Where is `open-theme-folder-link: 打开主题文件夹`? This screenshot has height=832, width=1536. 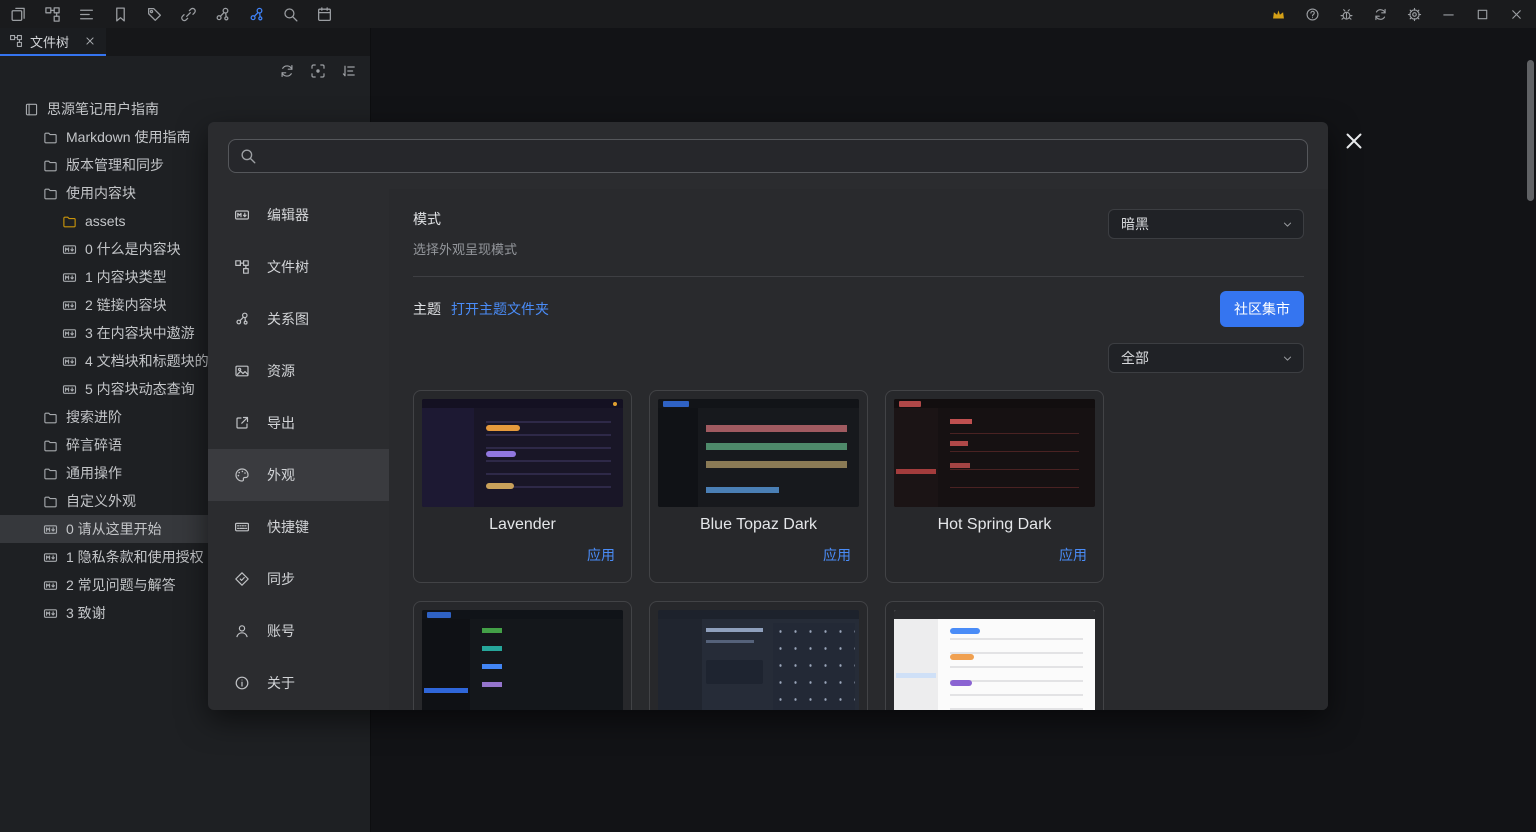 open-theme-folder-link: 打开主题文件夹 is located at coordinates (500, 309).